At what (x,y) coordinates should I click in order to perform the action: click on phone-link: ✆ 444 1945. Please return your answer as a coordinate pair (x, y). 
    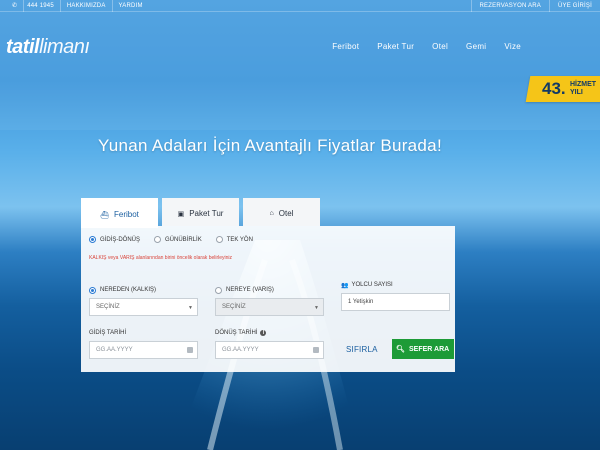
    Looking at the image, I should click on (30, 6).